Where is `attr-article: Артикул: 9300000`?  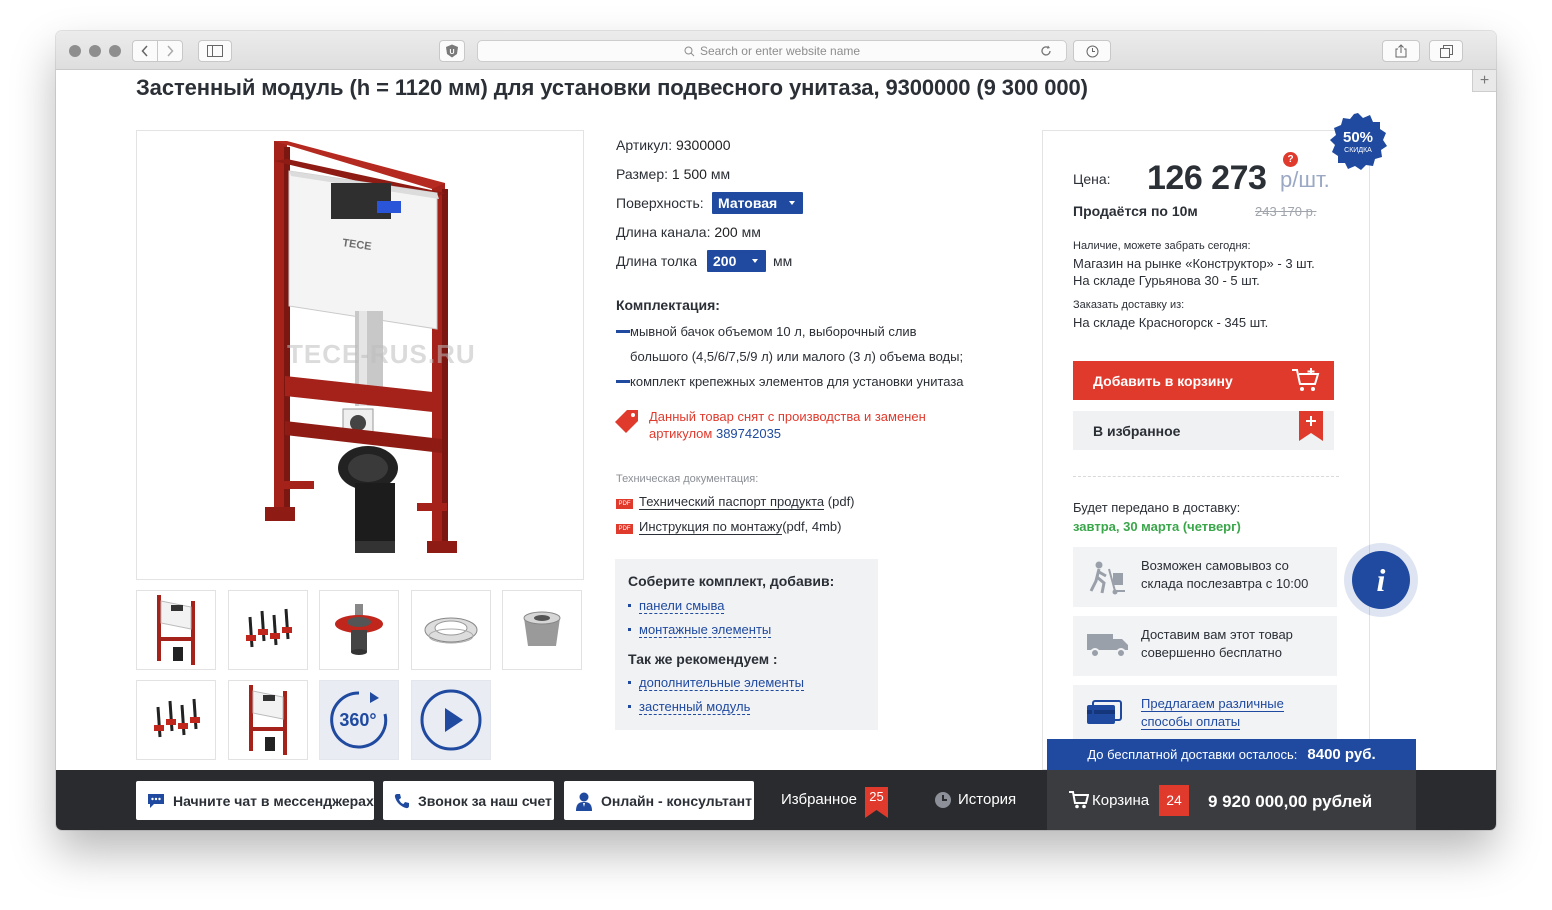
attr-article: Артикул: 9300000 is located at coordinates (673, 145).